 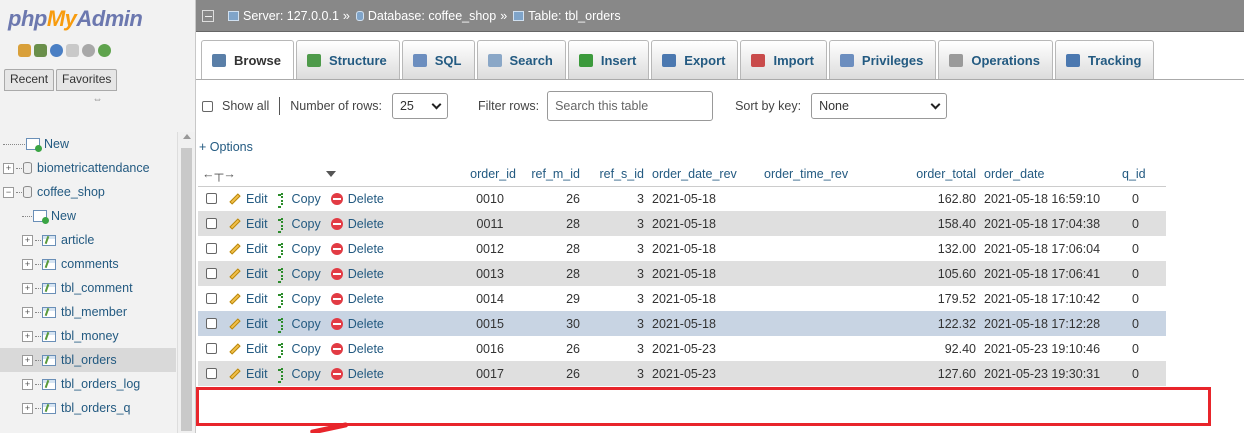 I want to click on sort-by-key-select: None, so click(x=879, y=106).